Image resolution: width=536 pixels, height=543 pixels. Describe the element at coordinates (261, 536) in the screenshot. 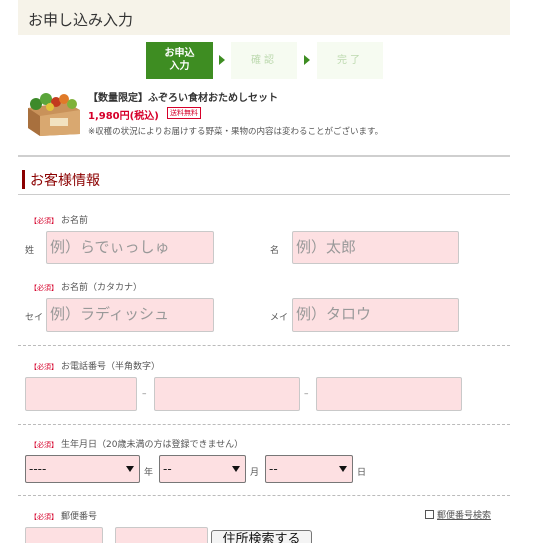

I see `address-search-button: 住所検索する` at that location.